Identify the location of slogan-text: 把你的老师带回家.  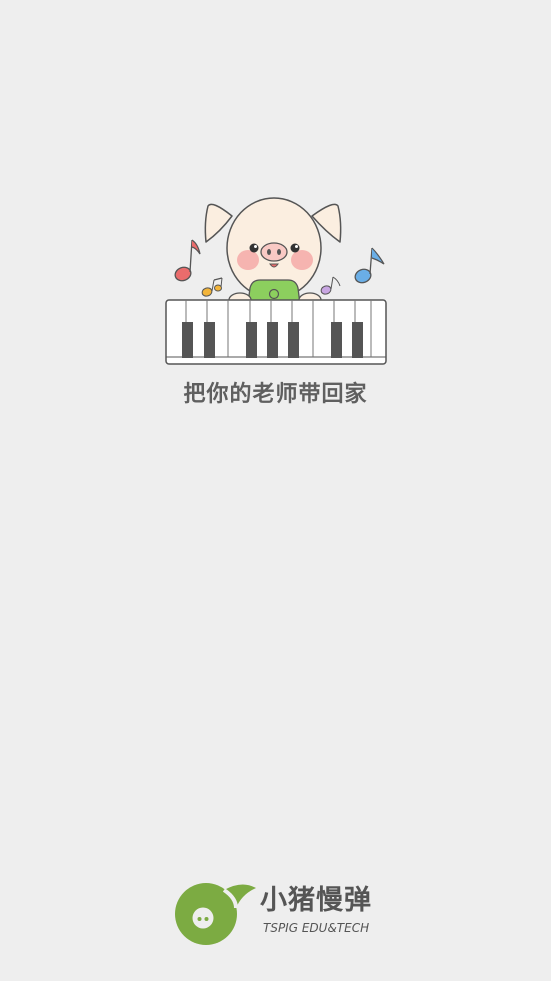
(275, 394).